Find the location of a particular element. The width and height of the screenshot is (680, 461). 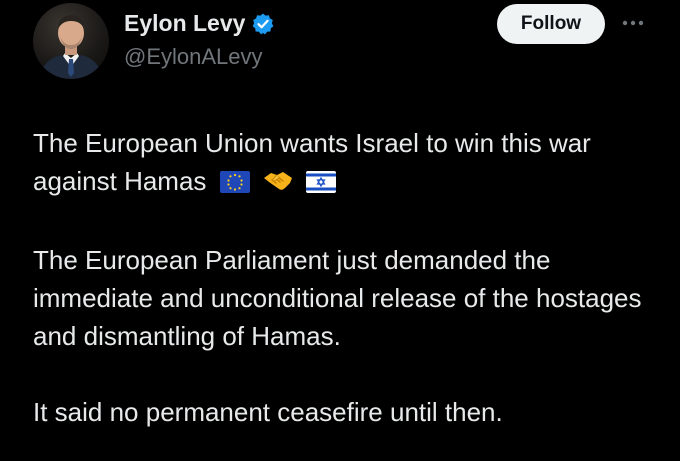

author-handle: @EylonALevy is located at coordinates (193, 57).